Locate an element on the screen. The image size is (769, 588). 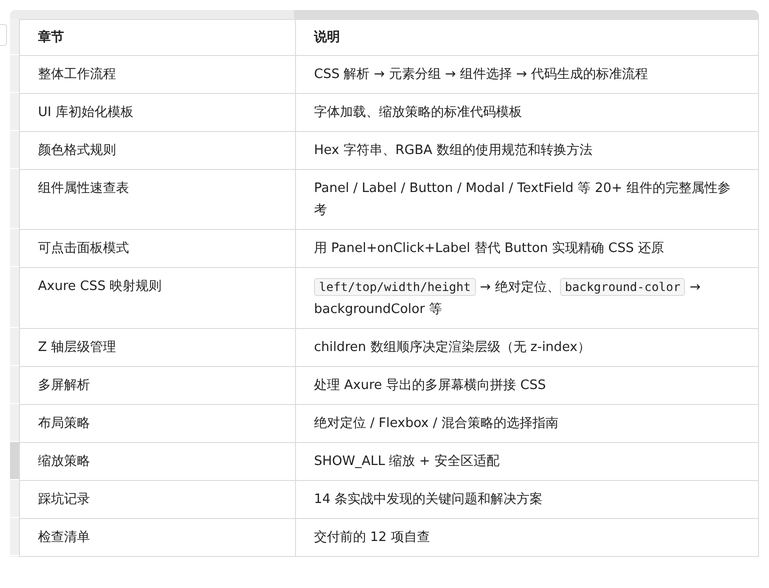
table-cell: 可点击面板模式 is located at coordinates (158, 249).